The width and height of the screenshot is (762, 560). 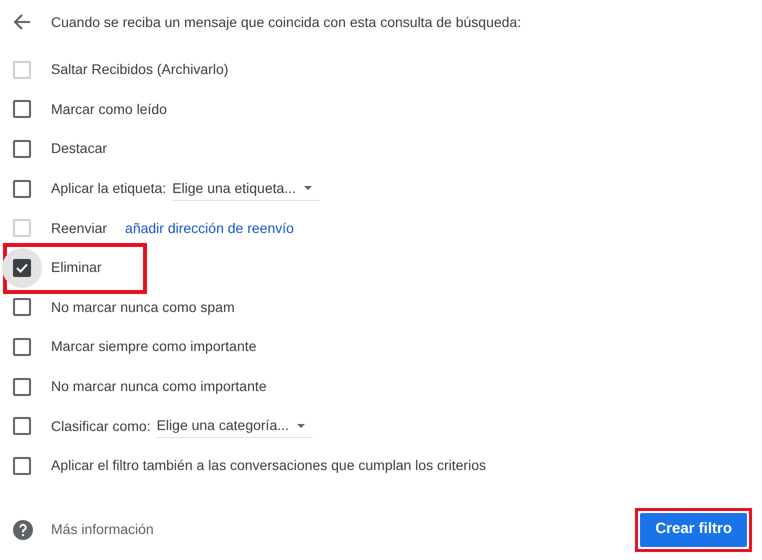 What do you see at coordinates (22, 22) in the screenshot?
I see `back-arrow-icon` at bounding box center [22, 22].